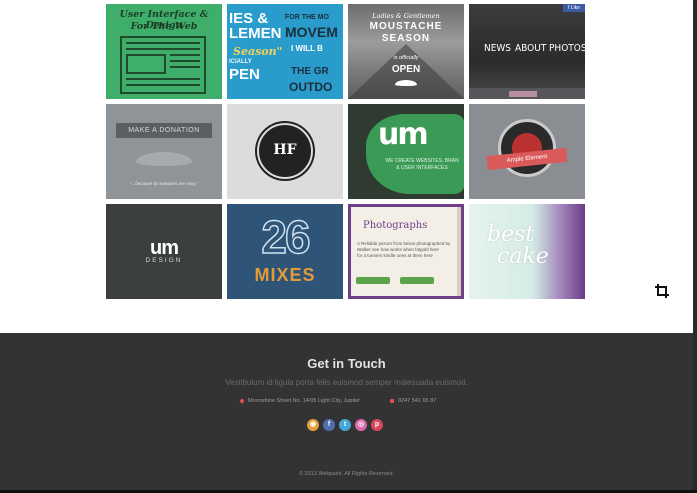  I want to click on portfolio-item-best-cake: best cake, so click(527, 251).